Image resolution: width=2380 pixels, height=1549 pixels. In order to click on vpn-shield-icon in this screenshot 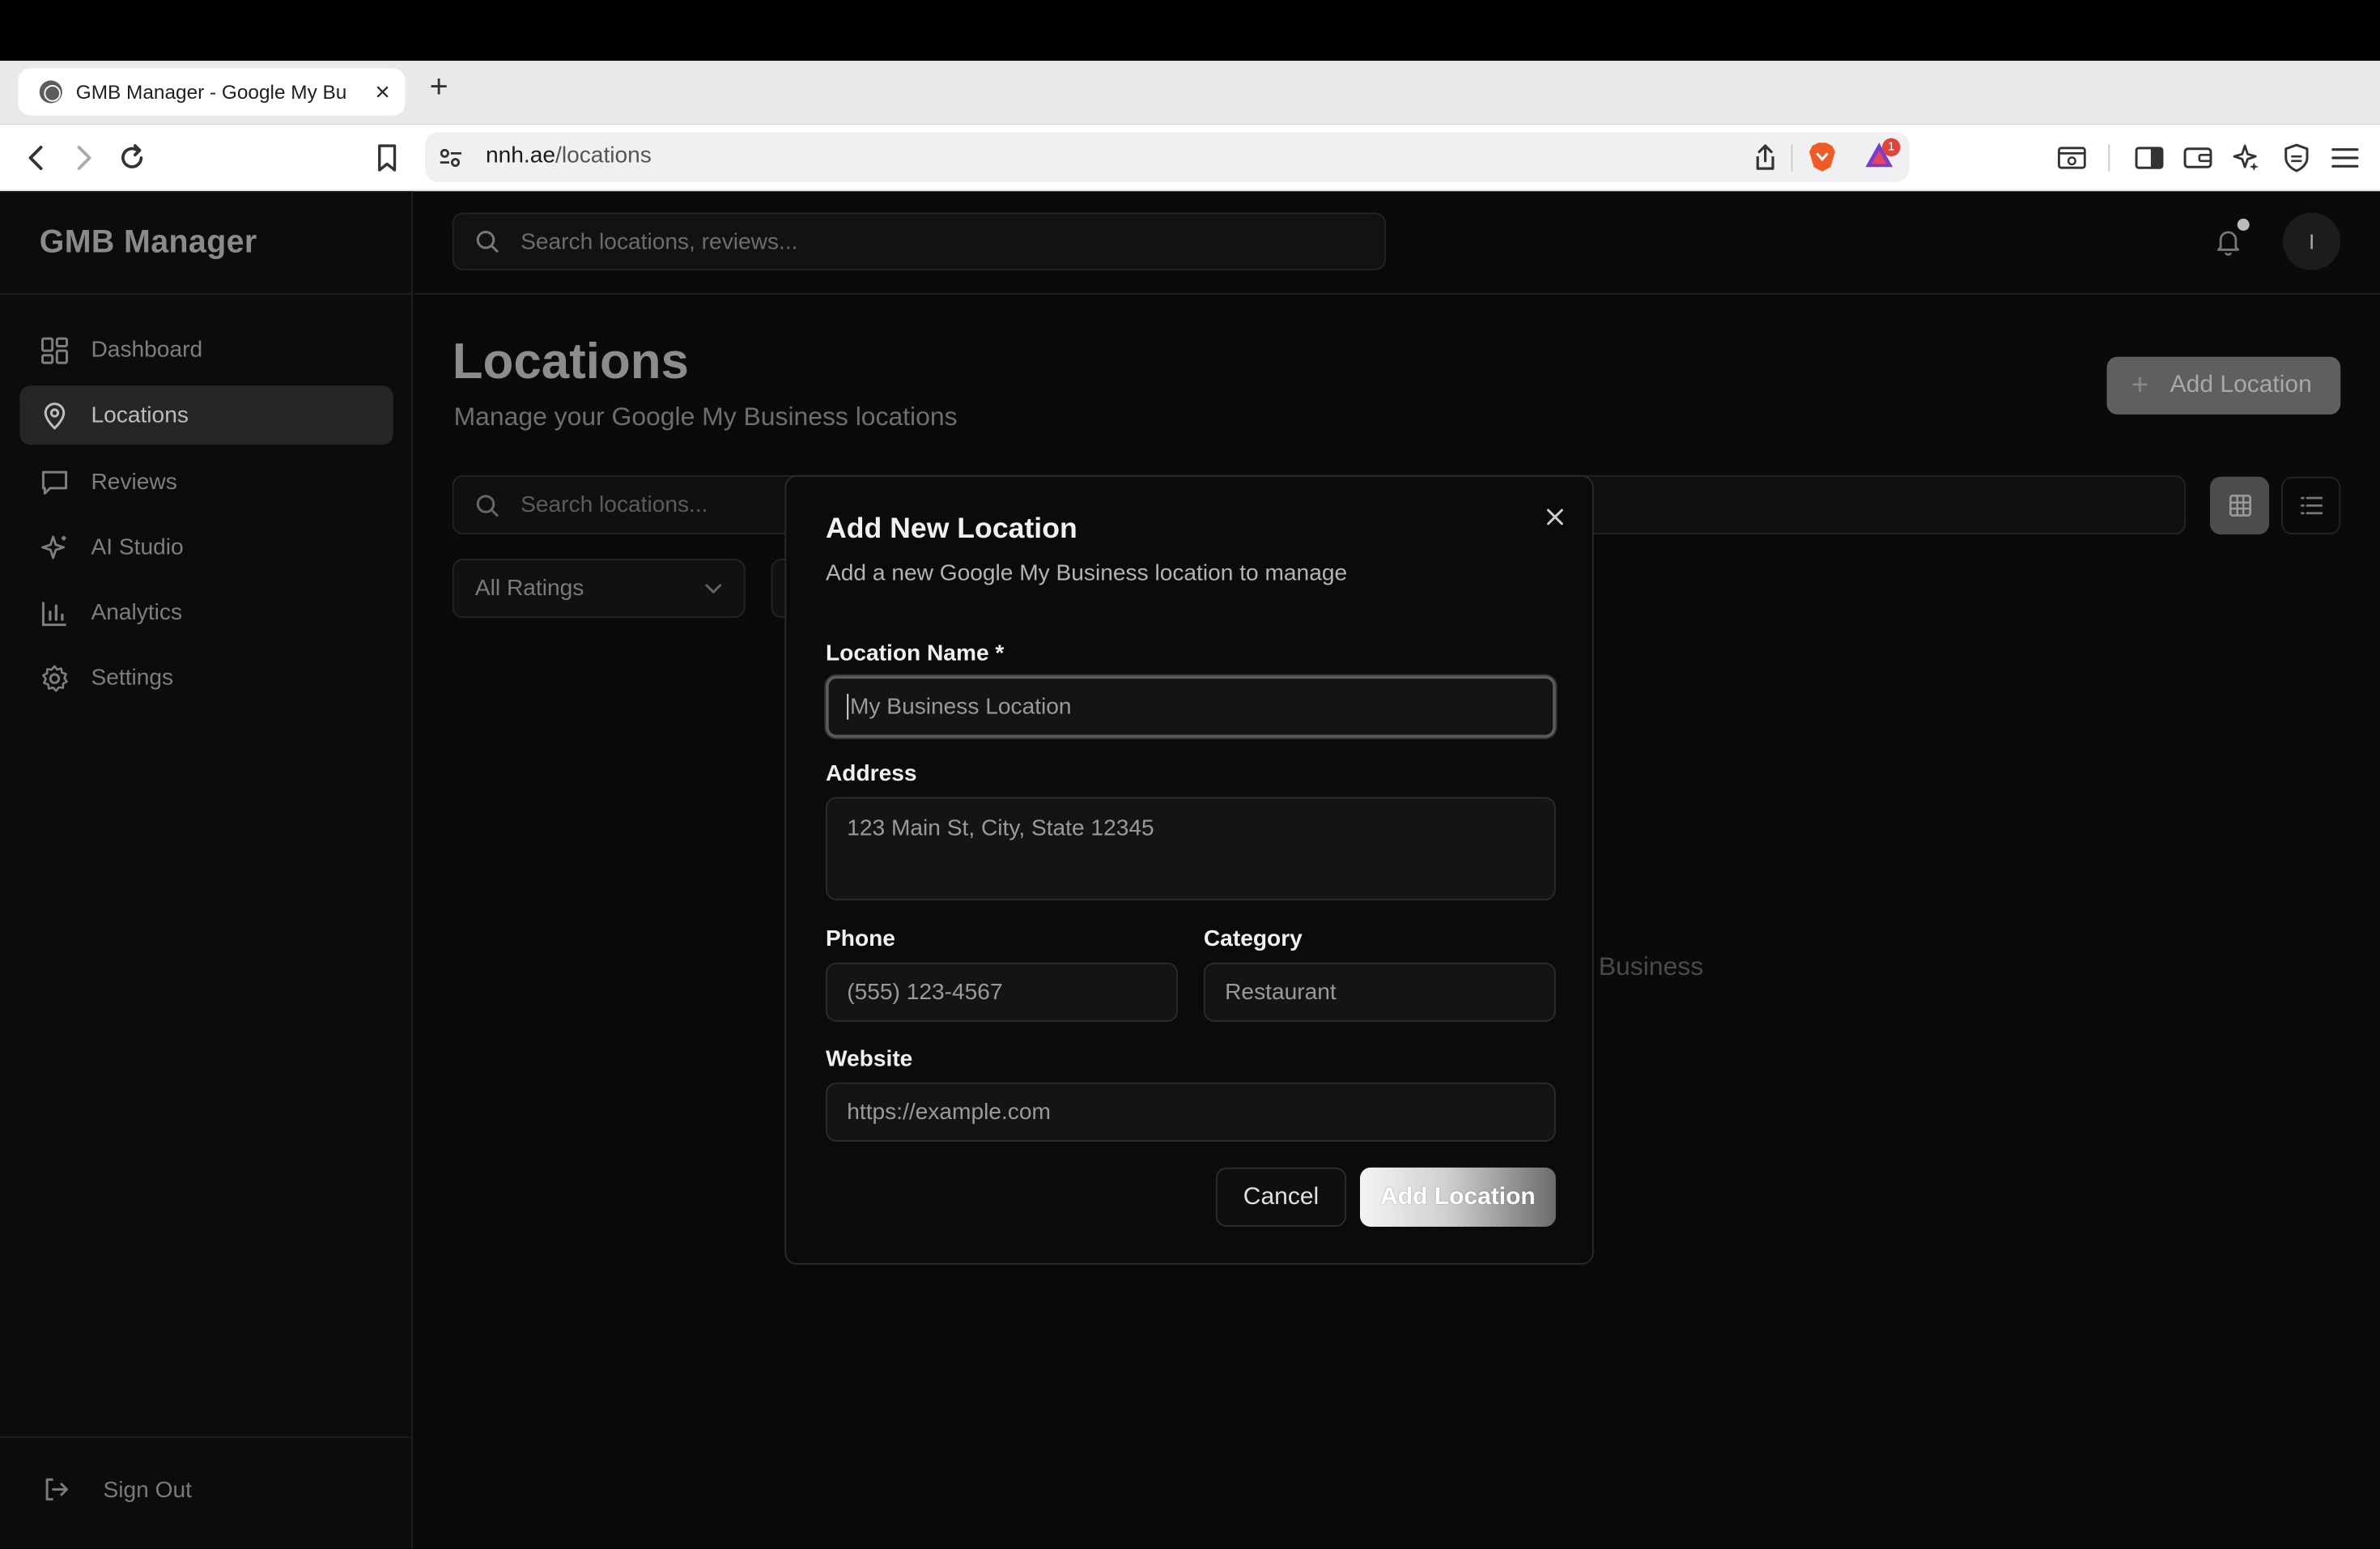, I will do `click(2296, 158)`.